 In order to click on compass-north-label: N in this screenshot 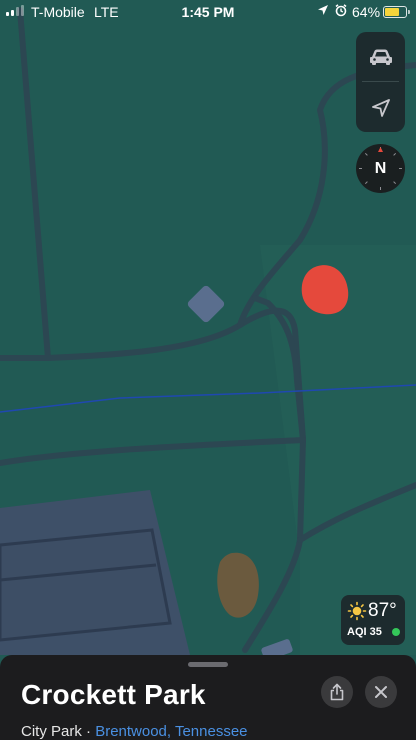, I will do `click(380, 168)`.